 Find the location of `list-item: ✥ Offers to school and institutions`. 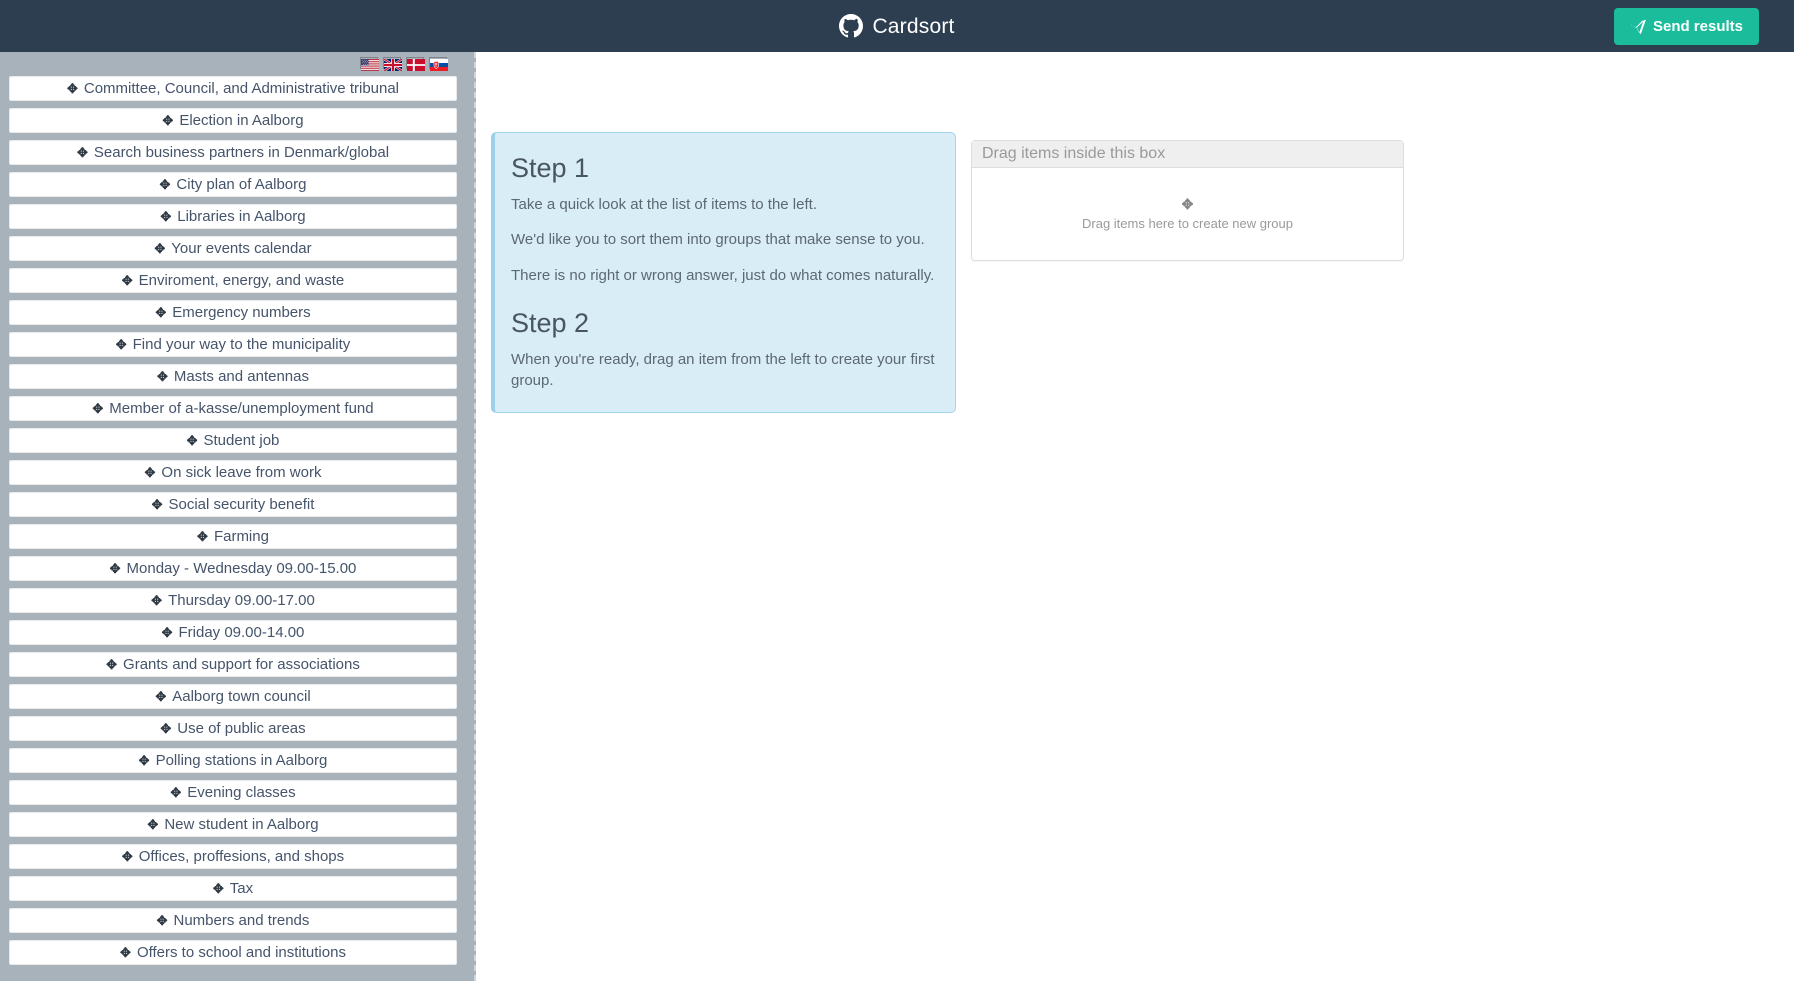

list-item: ✥ Offers to school and institutions is located at coordinates (233, 952).